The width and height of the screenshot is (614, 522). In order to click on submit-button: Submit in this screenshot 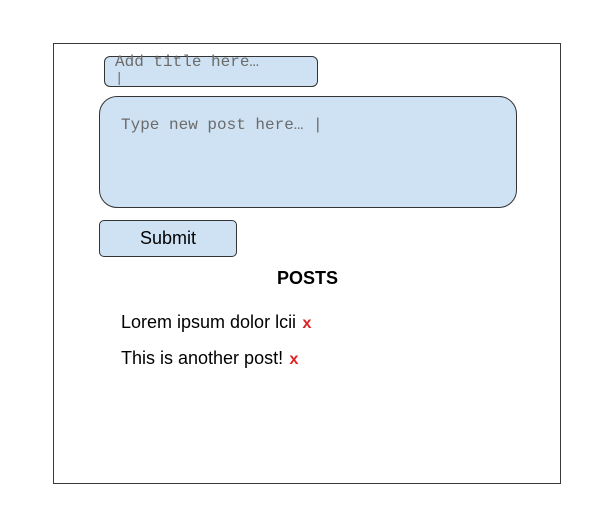, I will do `click(168, 238)`.